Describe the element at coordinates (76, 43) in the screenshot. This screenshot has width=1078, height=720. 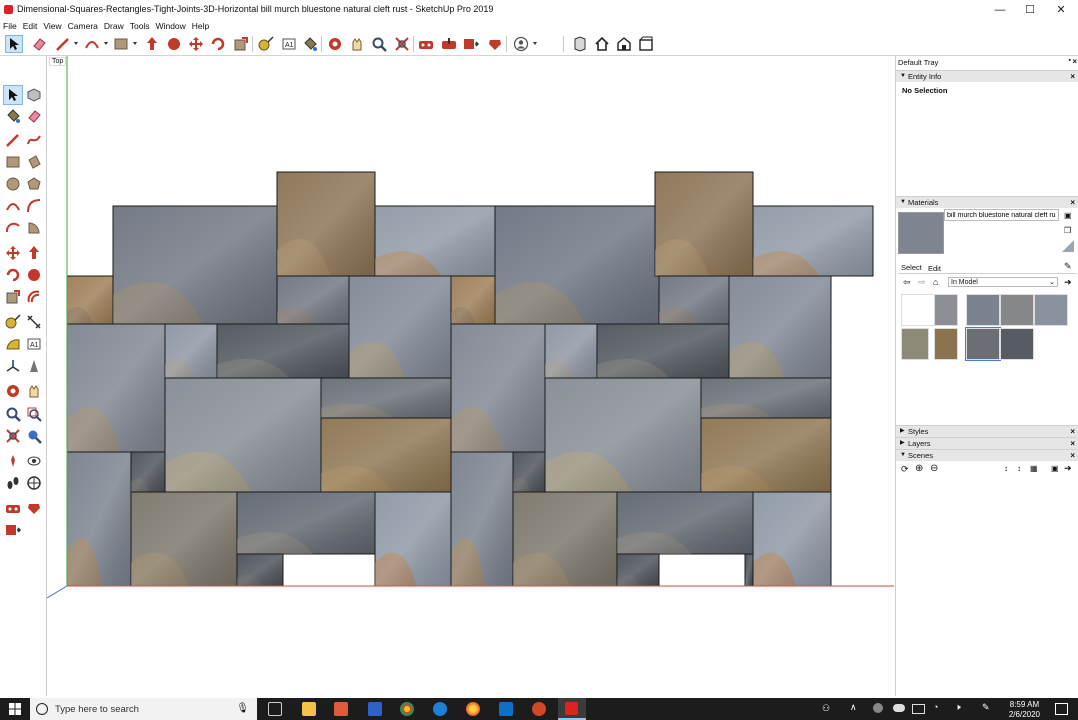
I see `line-dropdown-icon` at that location.